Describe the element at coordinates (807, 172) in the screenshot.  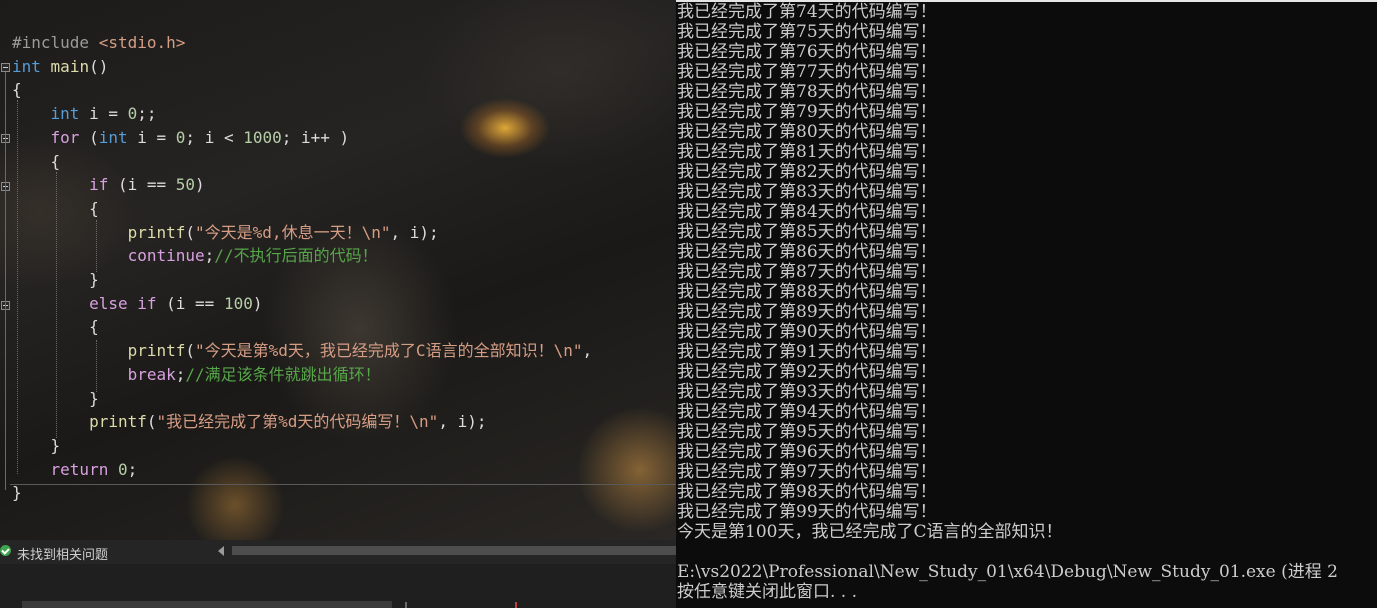
I see `console-line: 我已经完成了第82天的代码编写！` at that location.